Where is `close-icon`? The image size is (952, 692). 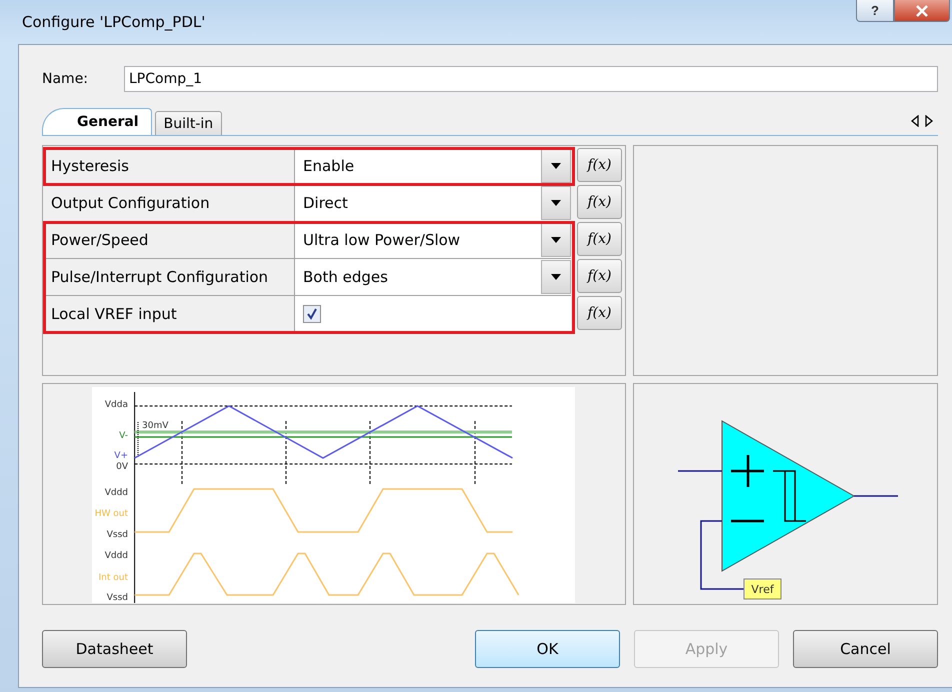 close-icon is located at coordinates (922, 10).